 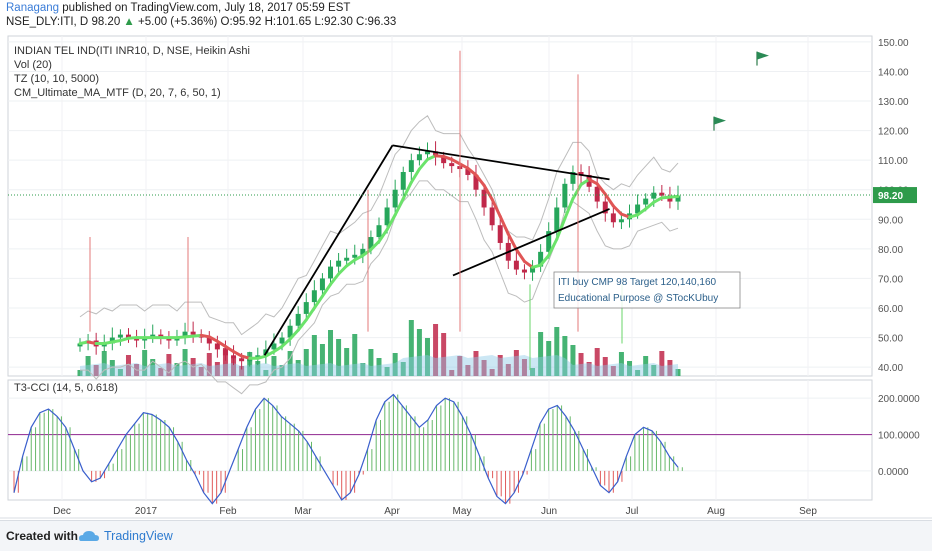 I want to click on x-tick-label: Mar, so click(x=303, y=511).